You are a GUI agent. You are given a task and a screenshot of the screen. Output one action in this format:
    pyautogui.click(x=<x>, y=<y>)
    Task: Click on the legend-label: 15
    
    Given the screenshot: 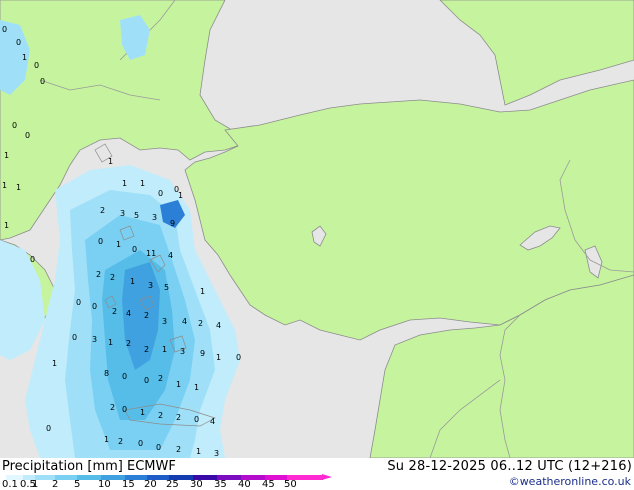 What is the action you would take?
    pyautogui.click(x=128, y=484)
    